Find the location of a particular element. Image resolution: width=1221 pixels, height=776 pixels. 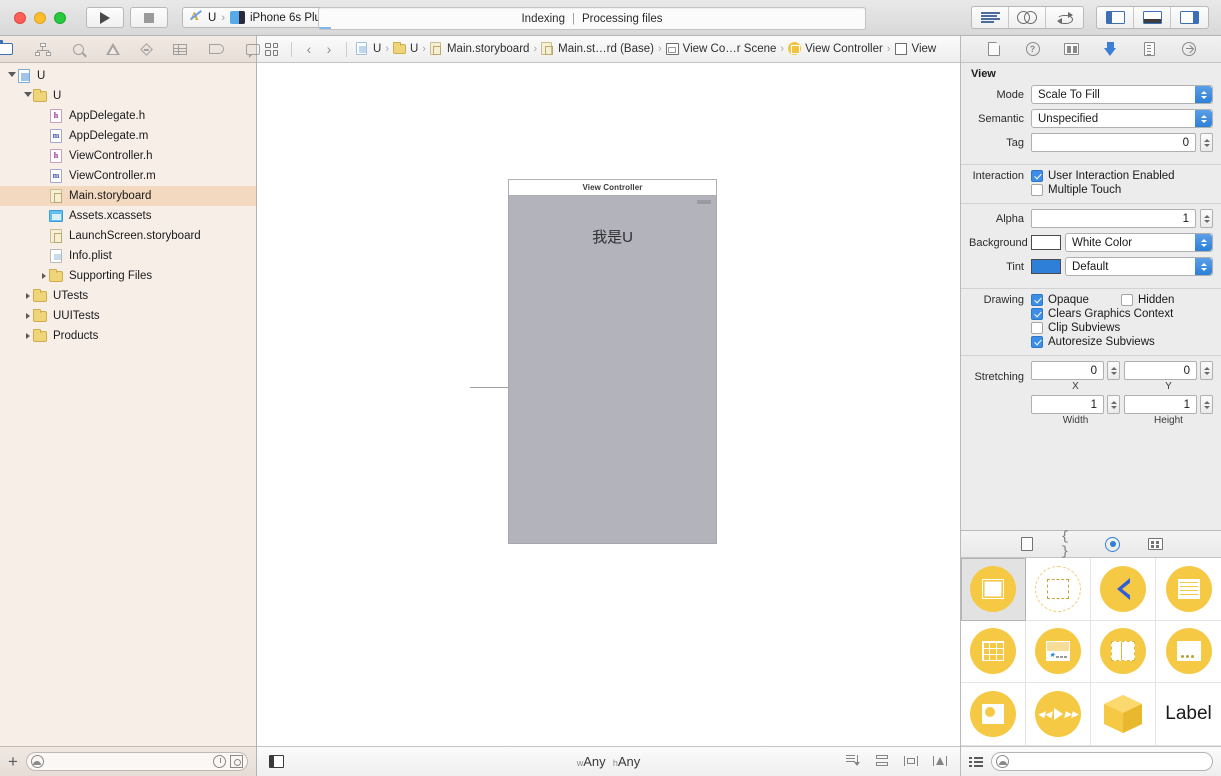

tint-color-swatch is located at coordinates (1046, 266).